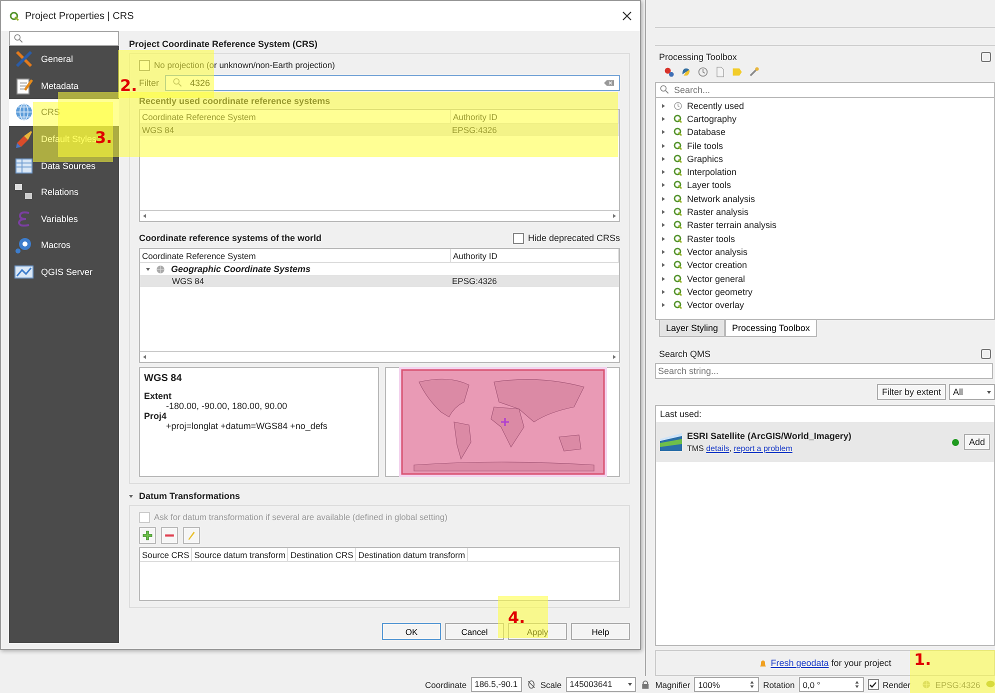 The image size is (995, 693). Describe the element at coordinates (977, 442) in the screenshot. I see `add-button: Add` at that location.